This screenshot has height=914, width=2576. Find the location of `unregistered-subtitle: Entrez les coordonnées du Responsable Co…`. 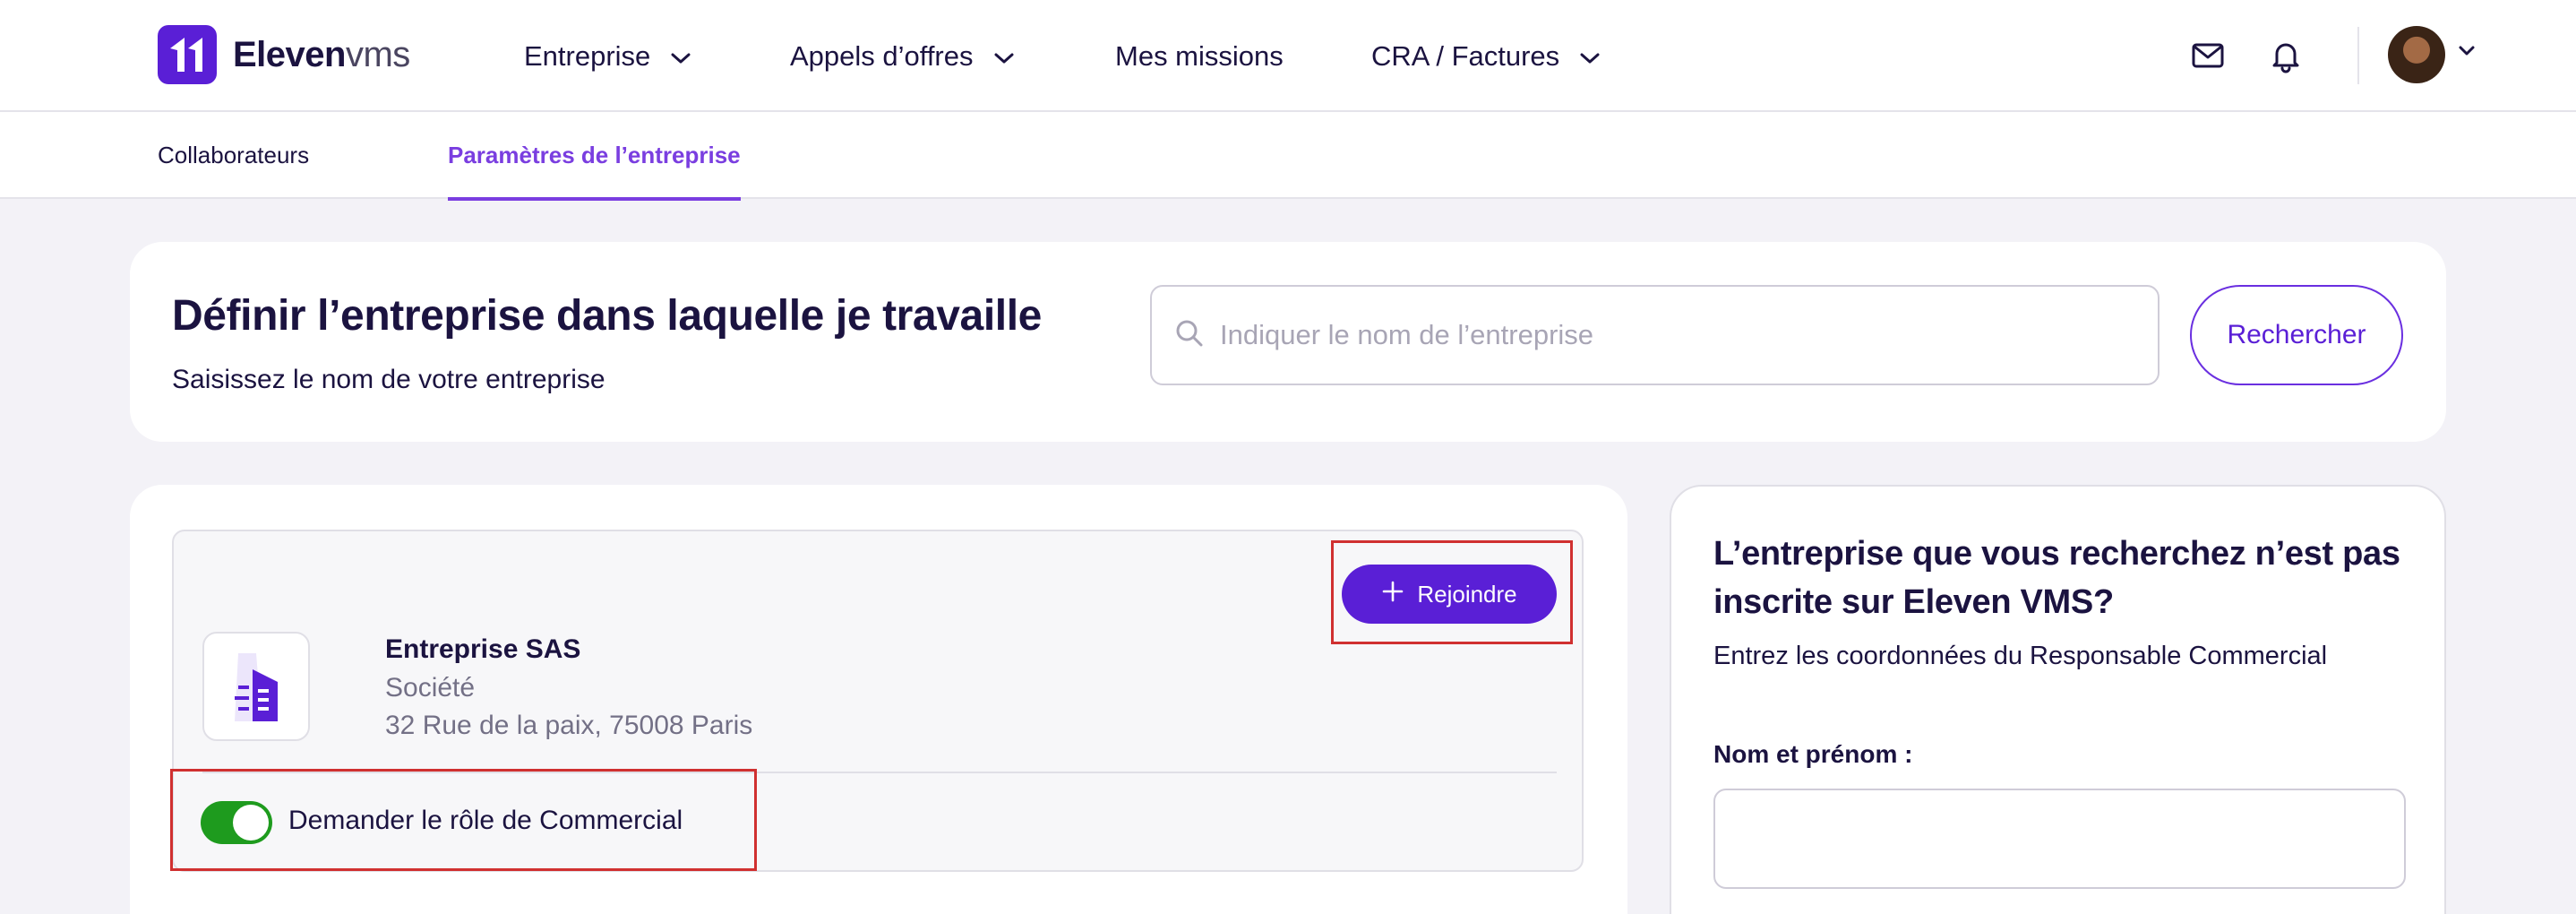

unregistered-subtitle: Entrez les coordonnées du Responsable Co… is located at coordinates (2020, 656).